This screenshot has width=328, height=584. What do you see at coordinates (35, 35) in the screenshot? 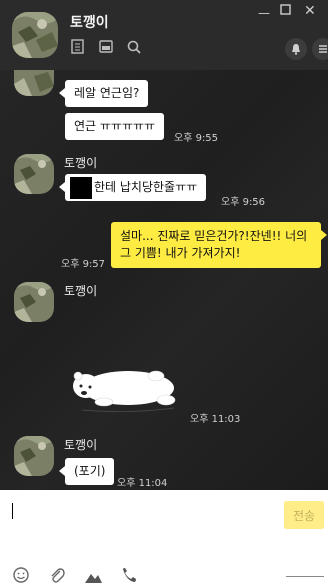
I see `profile-avatar` at bounding box center [35, 35].